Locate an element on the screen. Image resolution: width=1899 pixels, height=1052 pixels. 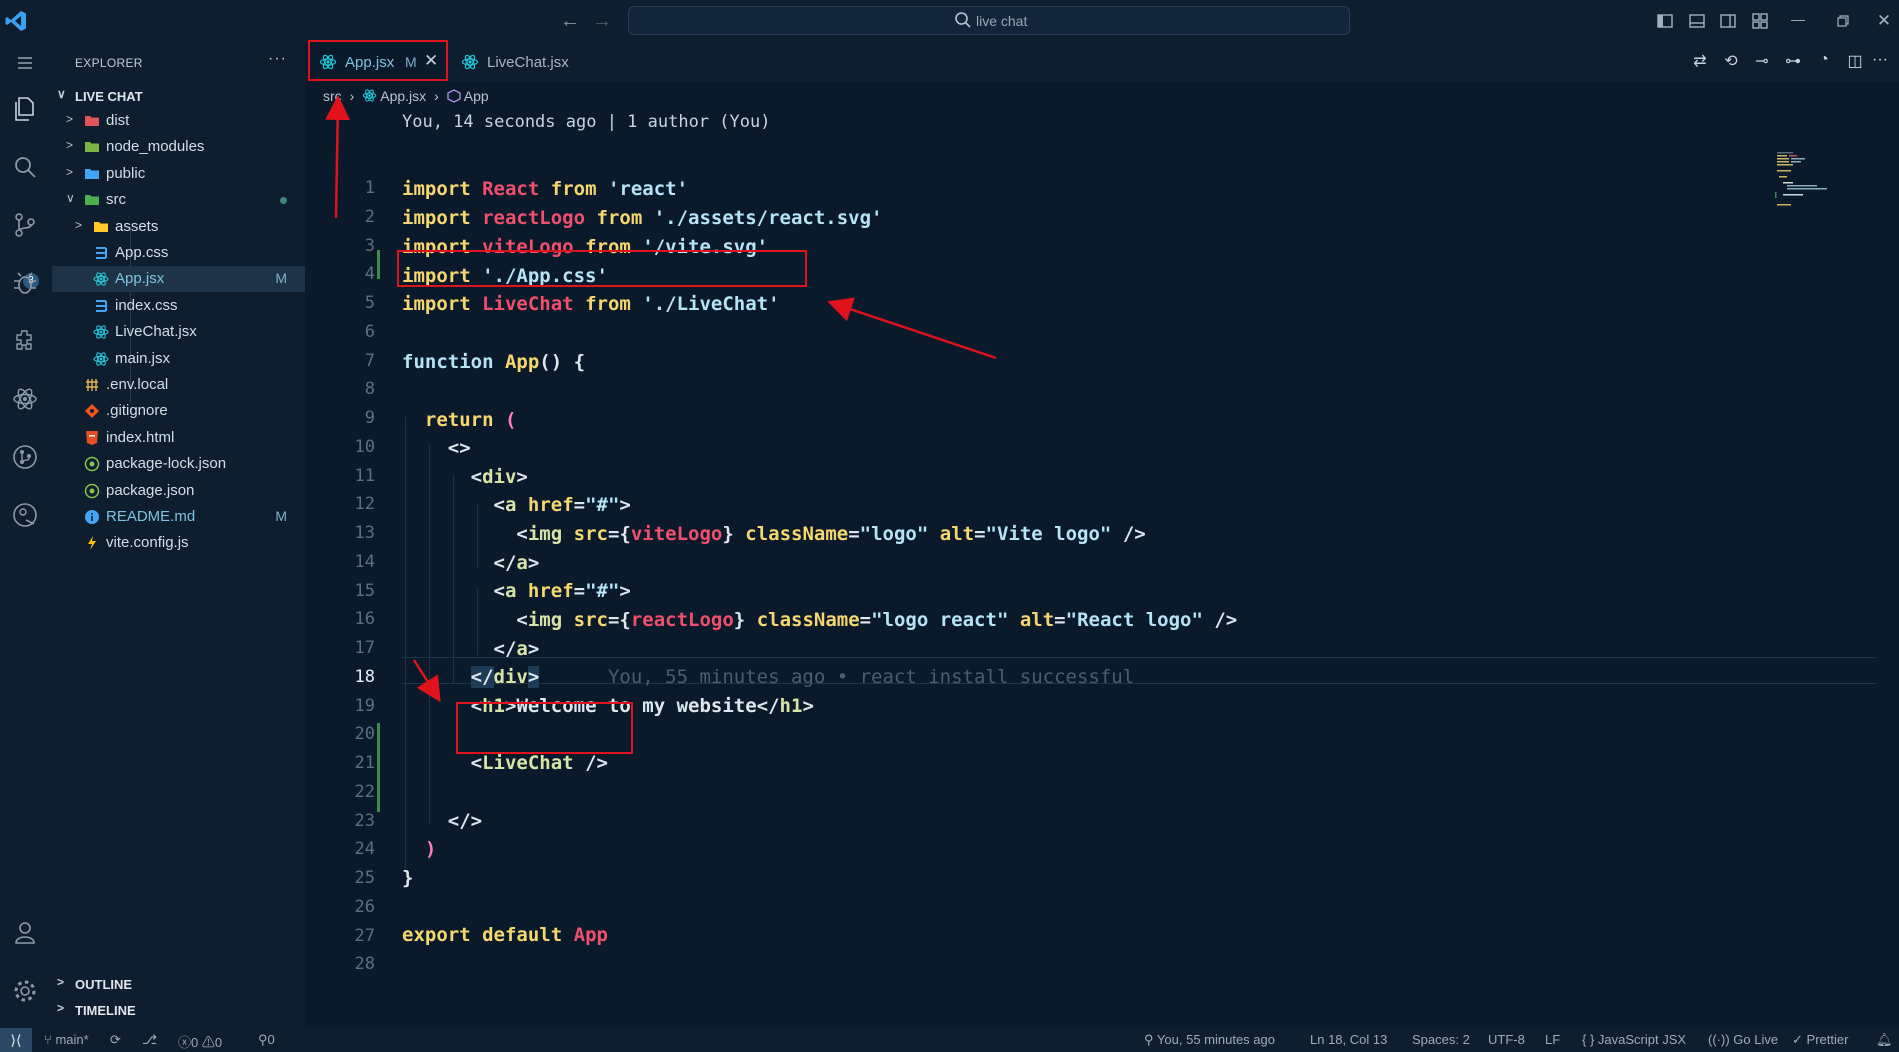
go-live-label: Go Live is located at coordinates (1756, 1039).